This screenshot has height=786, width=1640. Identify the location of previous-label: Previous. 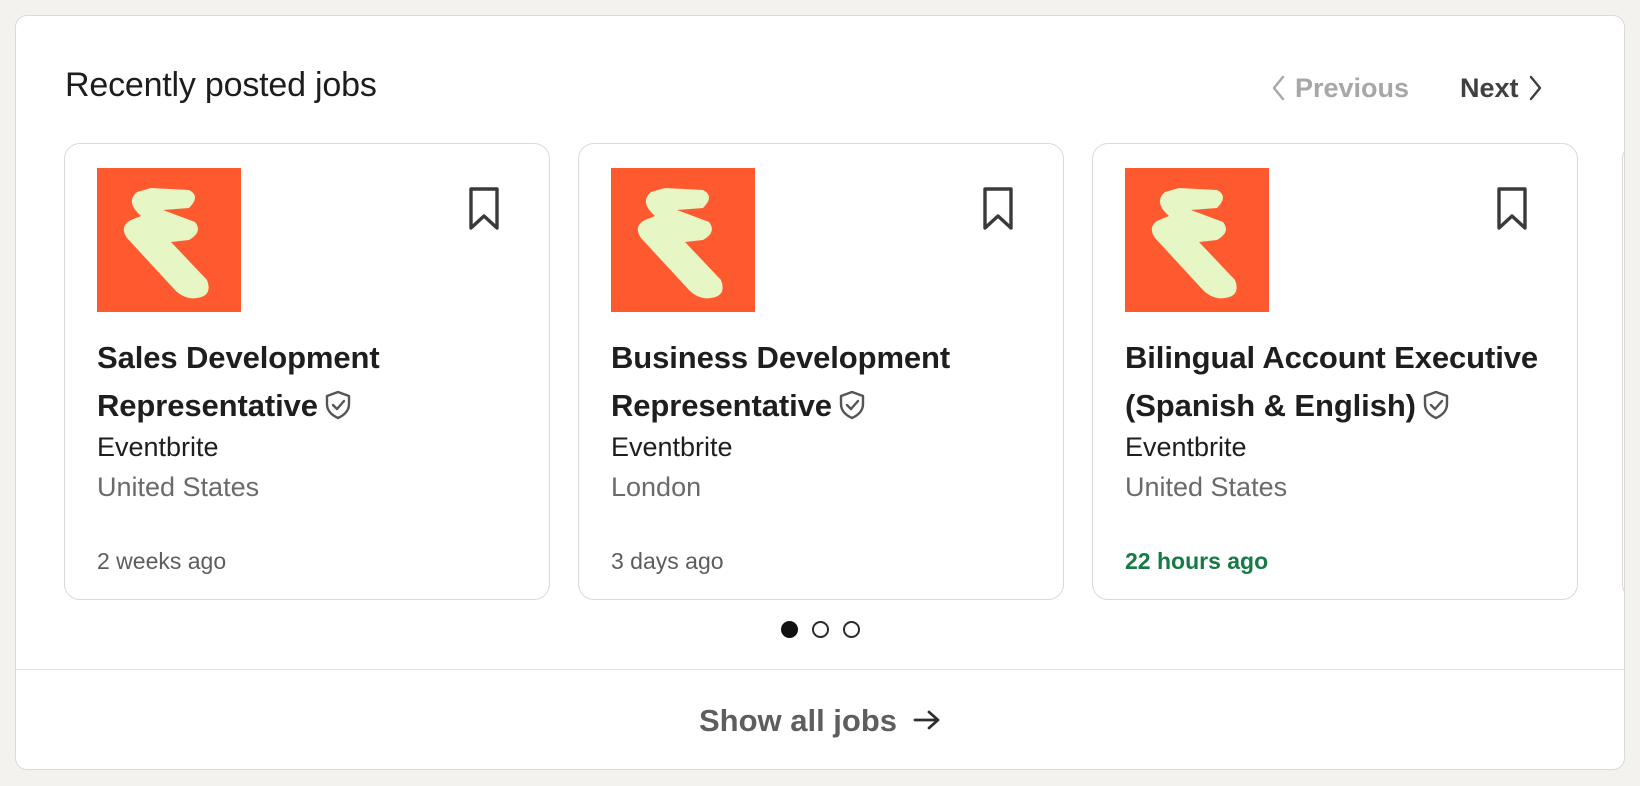
(1352, 87).